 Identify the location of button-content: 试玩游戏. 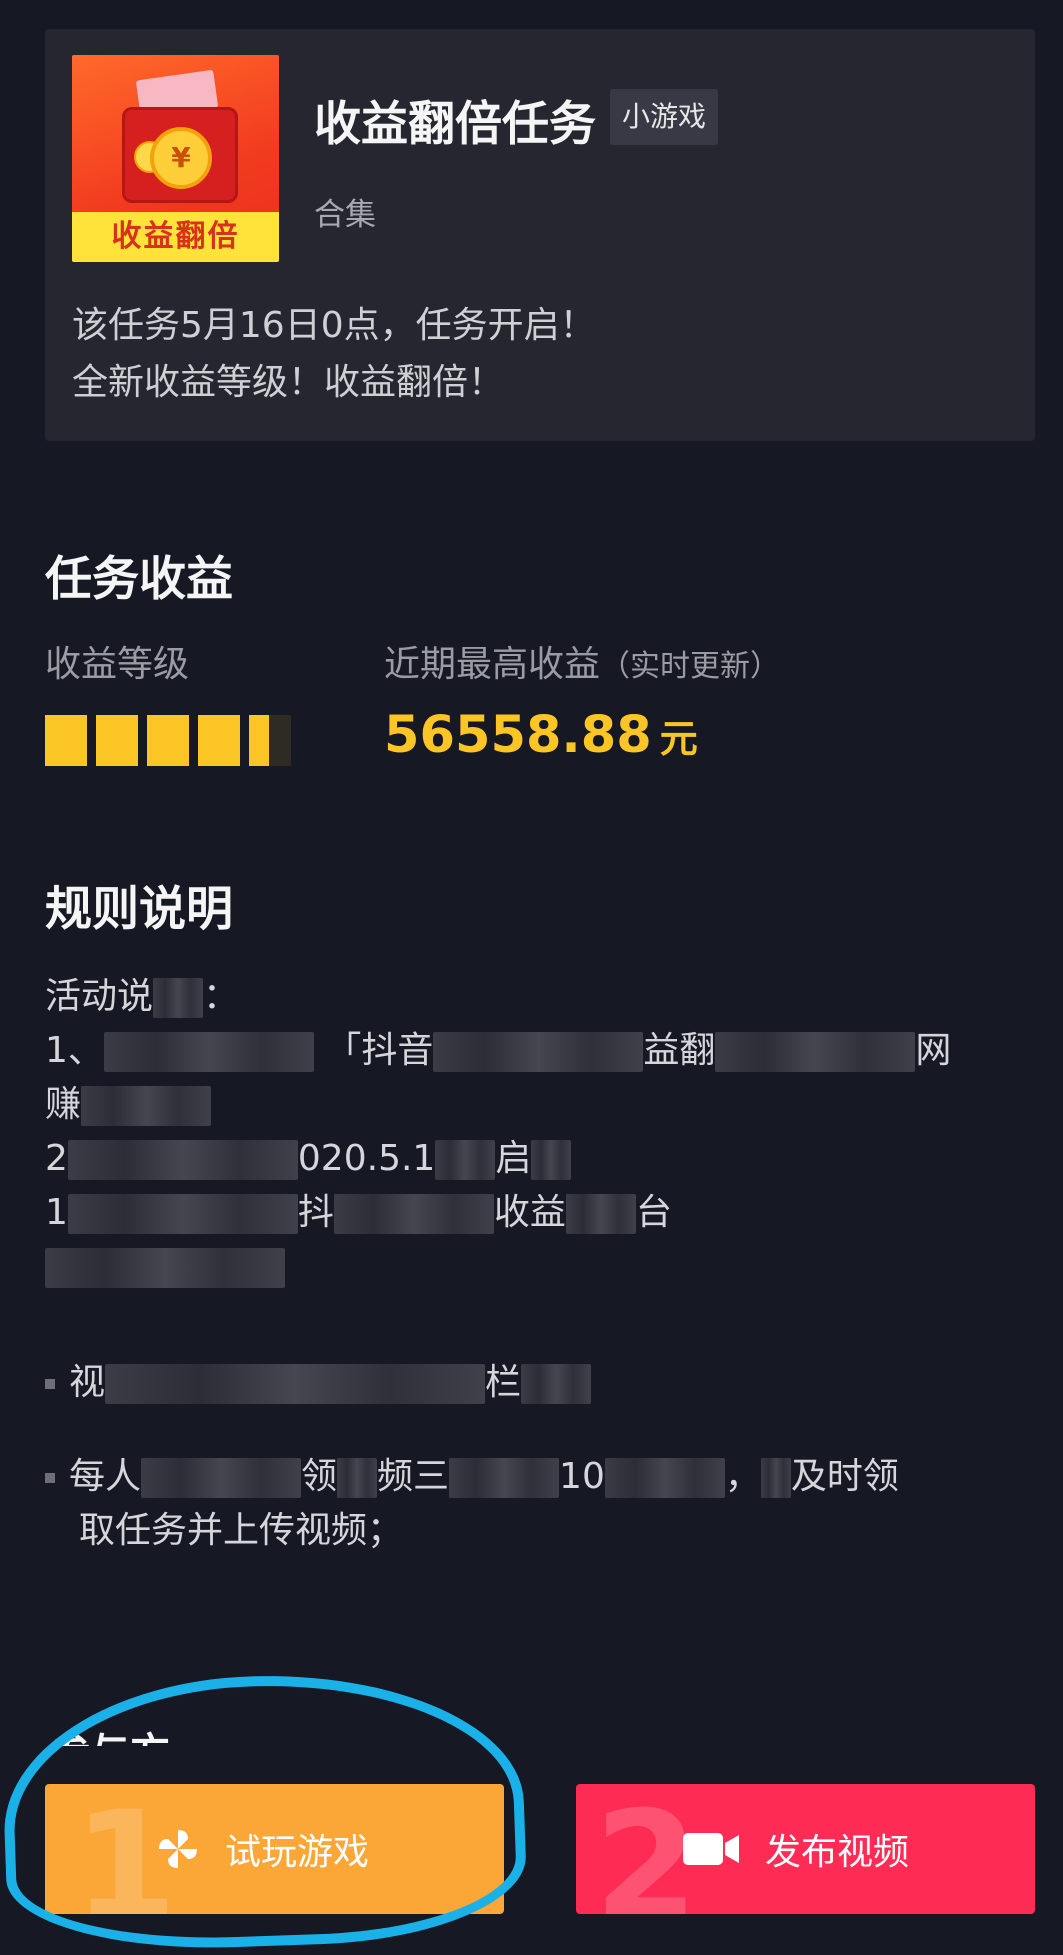
(262, 1849).